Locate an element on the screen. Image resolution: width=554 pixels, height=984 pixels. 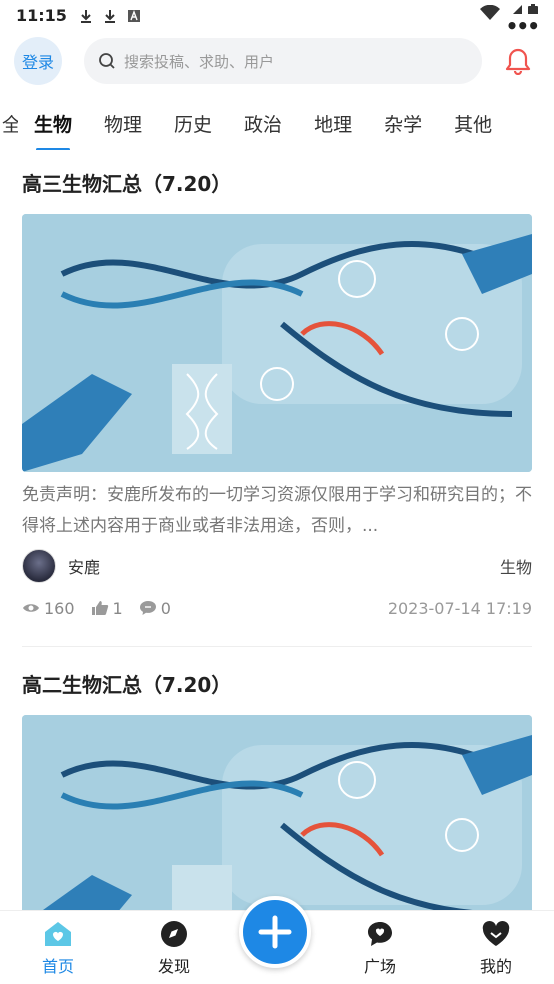
nav-mine-label: 我的 is located at coordinates (495, 966).